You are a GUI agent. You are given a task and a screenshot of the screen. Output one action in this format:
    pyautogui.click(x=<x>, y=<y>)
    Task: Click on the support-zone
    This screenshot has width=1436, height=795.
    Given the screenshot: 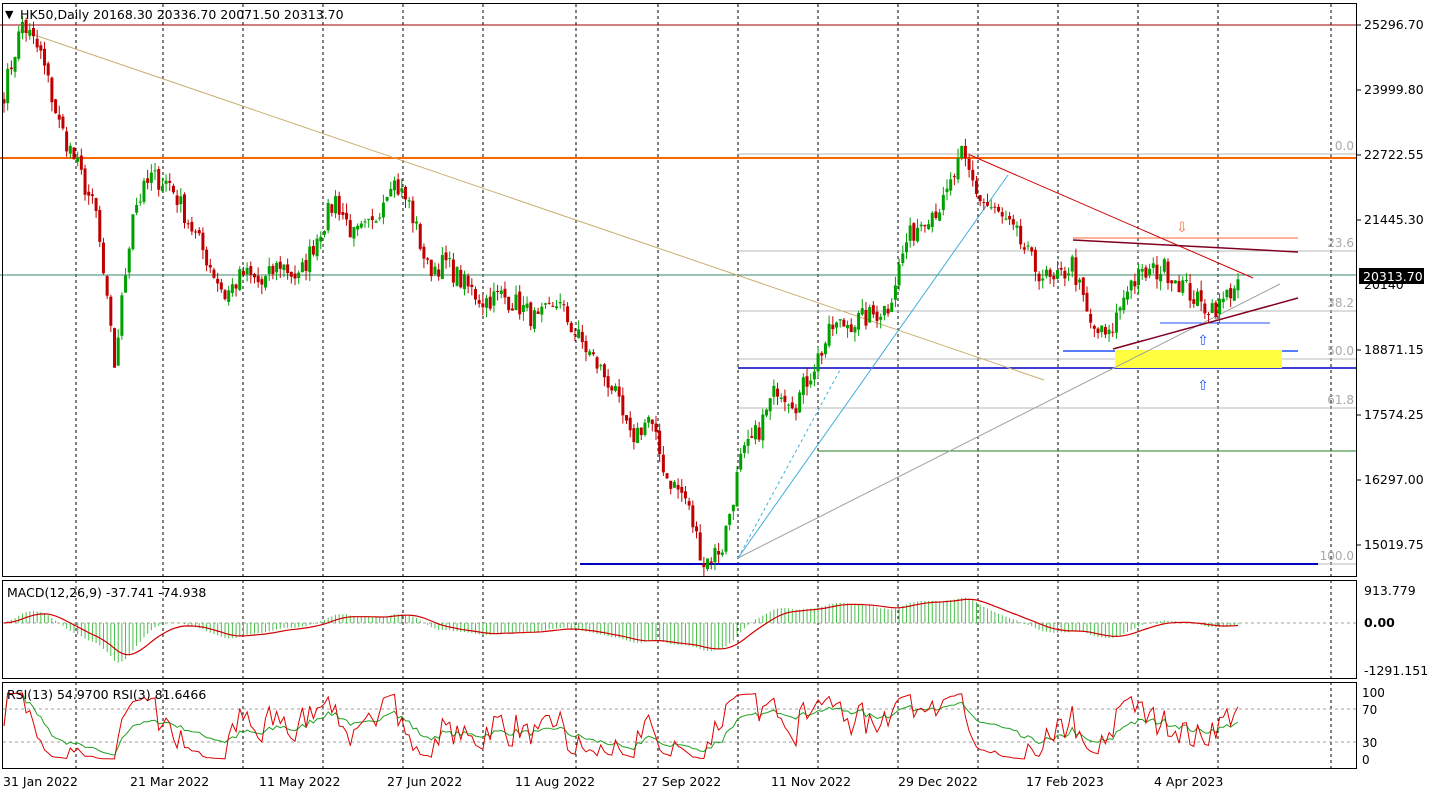 What is the action you would take?
    pyautogui.click(x=1198, y=359)
    